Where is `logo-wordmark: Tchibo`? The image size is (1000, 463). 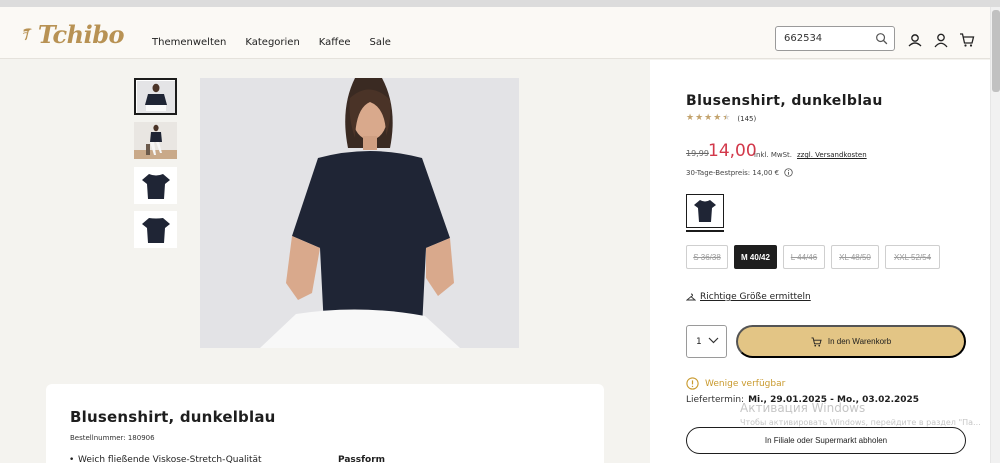 logo-wordmark: Tchibo is located at coordinates (81, 34).